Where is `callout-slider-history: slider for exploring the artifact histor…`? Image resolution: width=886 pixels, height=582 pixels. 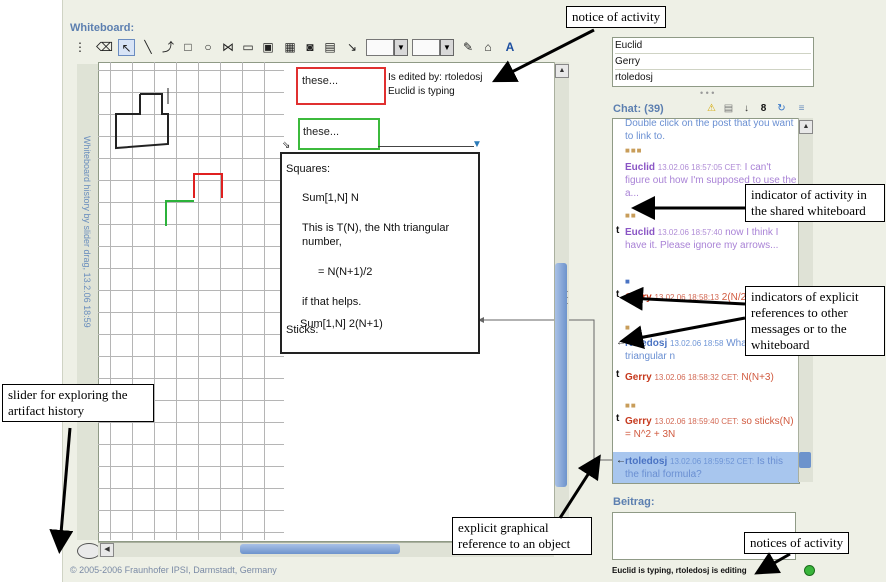
callout-slider-history: slider for exploring the artifact histor… is located at coordinates (78, 403).